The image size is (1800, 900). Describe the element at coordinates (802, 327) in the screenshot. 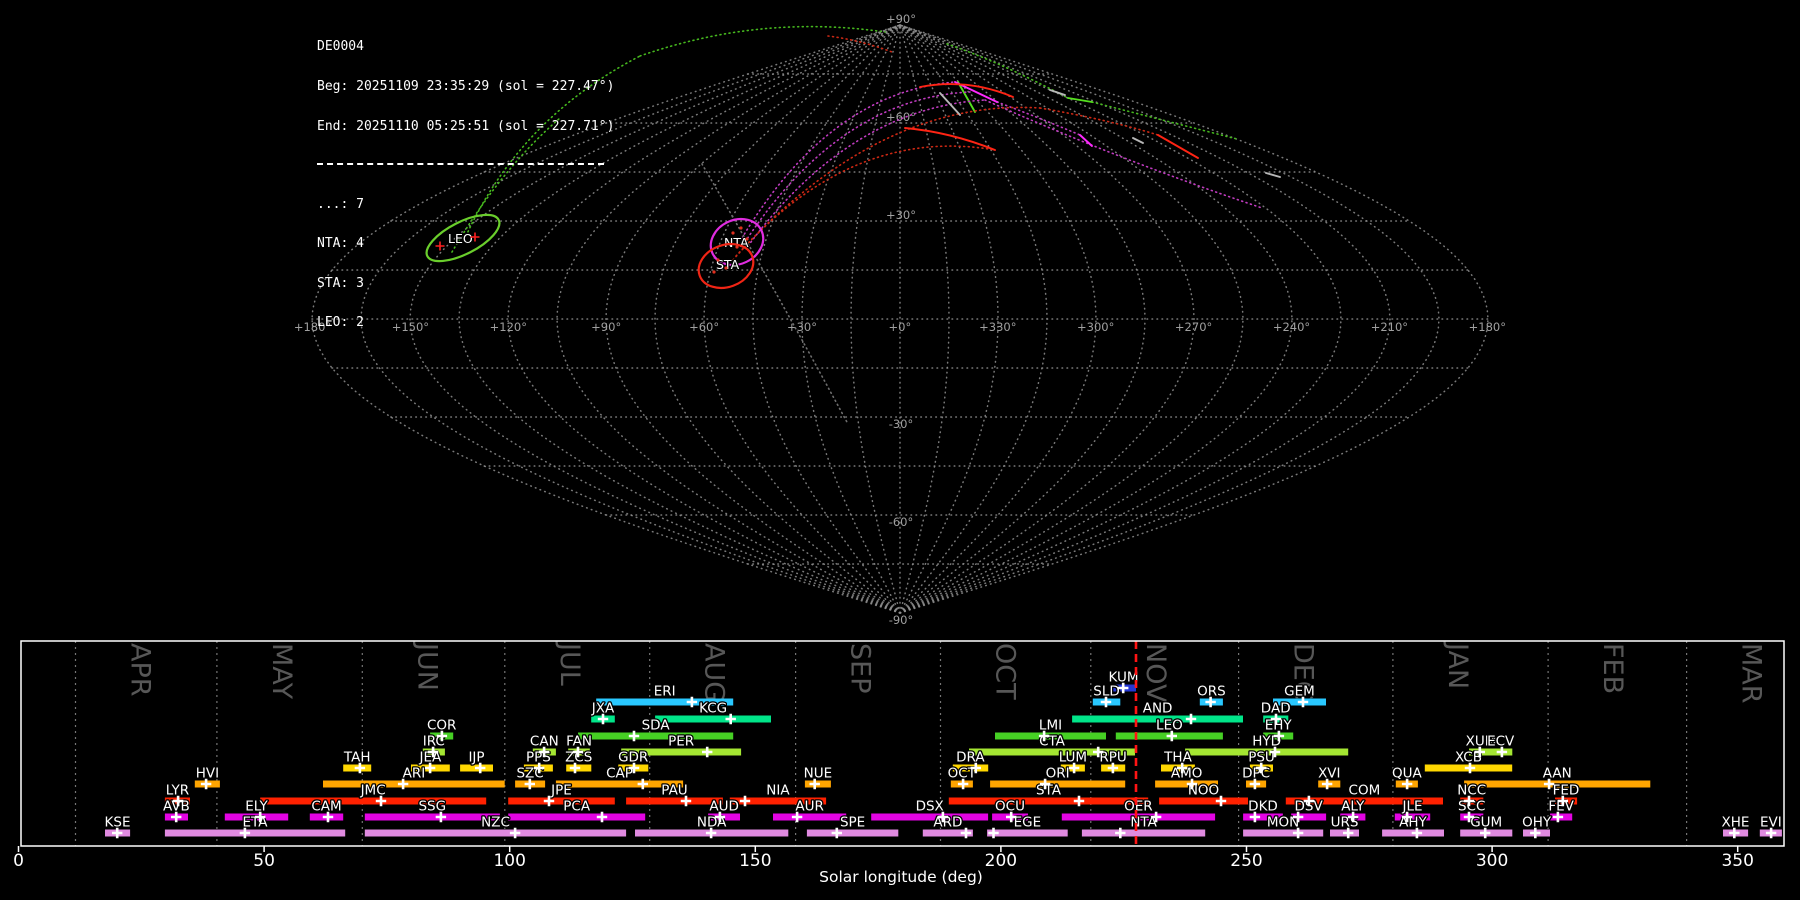

I see `map-longitude-label: +30°` at that location.